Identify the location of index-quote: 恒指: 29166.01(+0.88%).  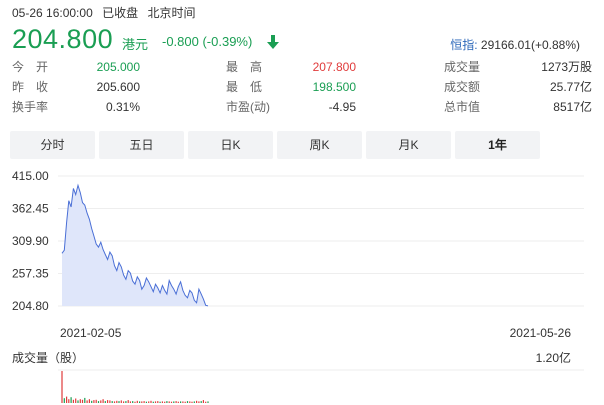
(515, 44).